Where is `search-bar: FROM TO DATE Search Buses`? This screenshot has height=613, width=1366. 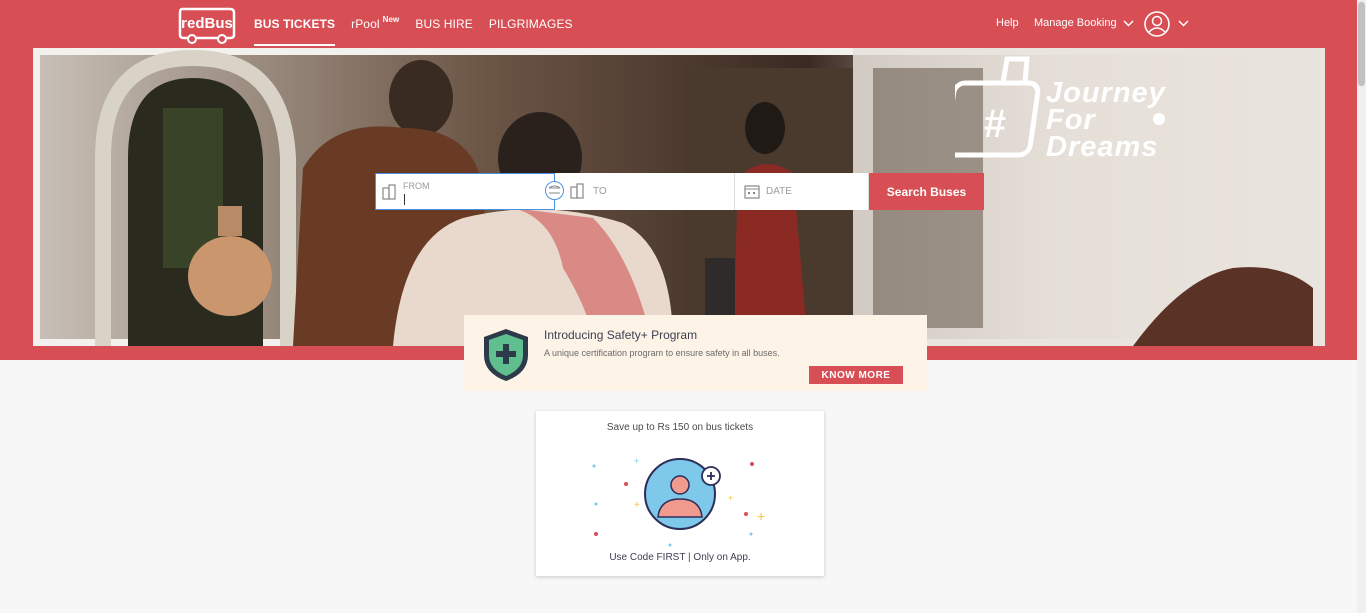
search-bar: FROM TO DATE Search Buses is located at coordinates (679, 191).